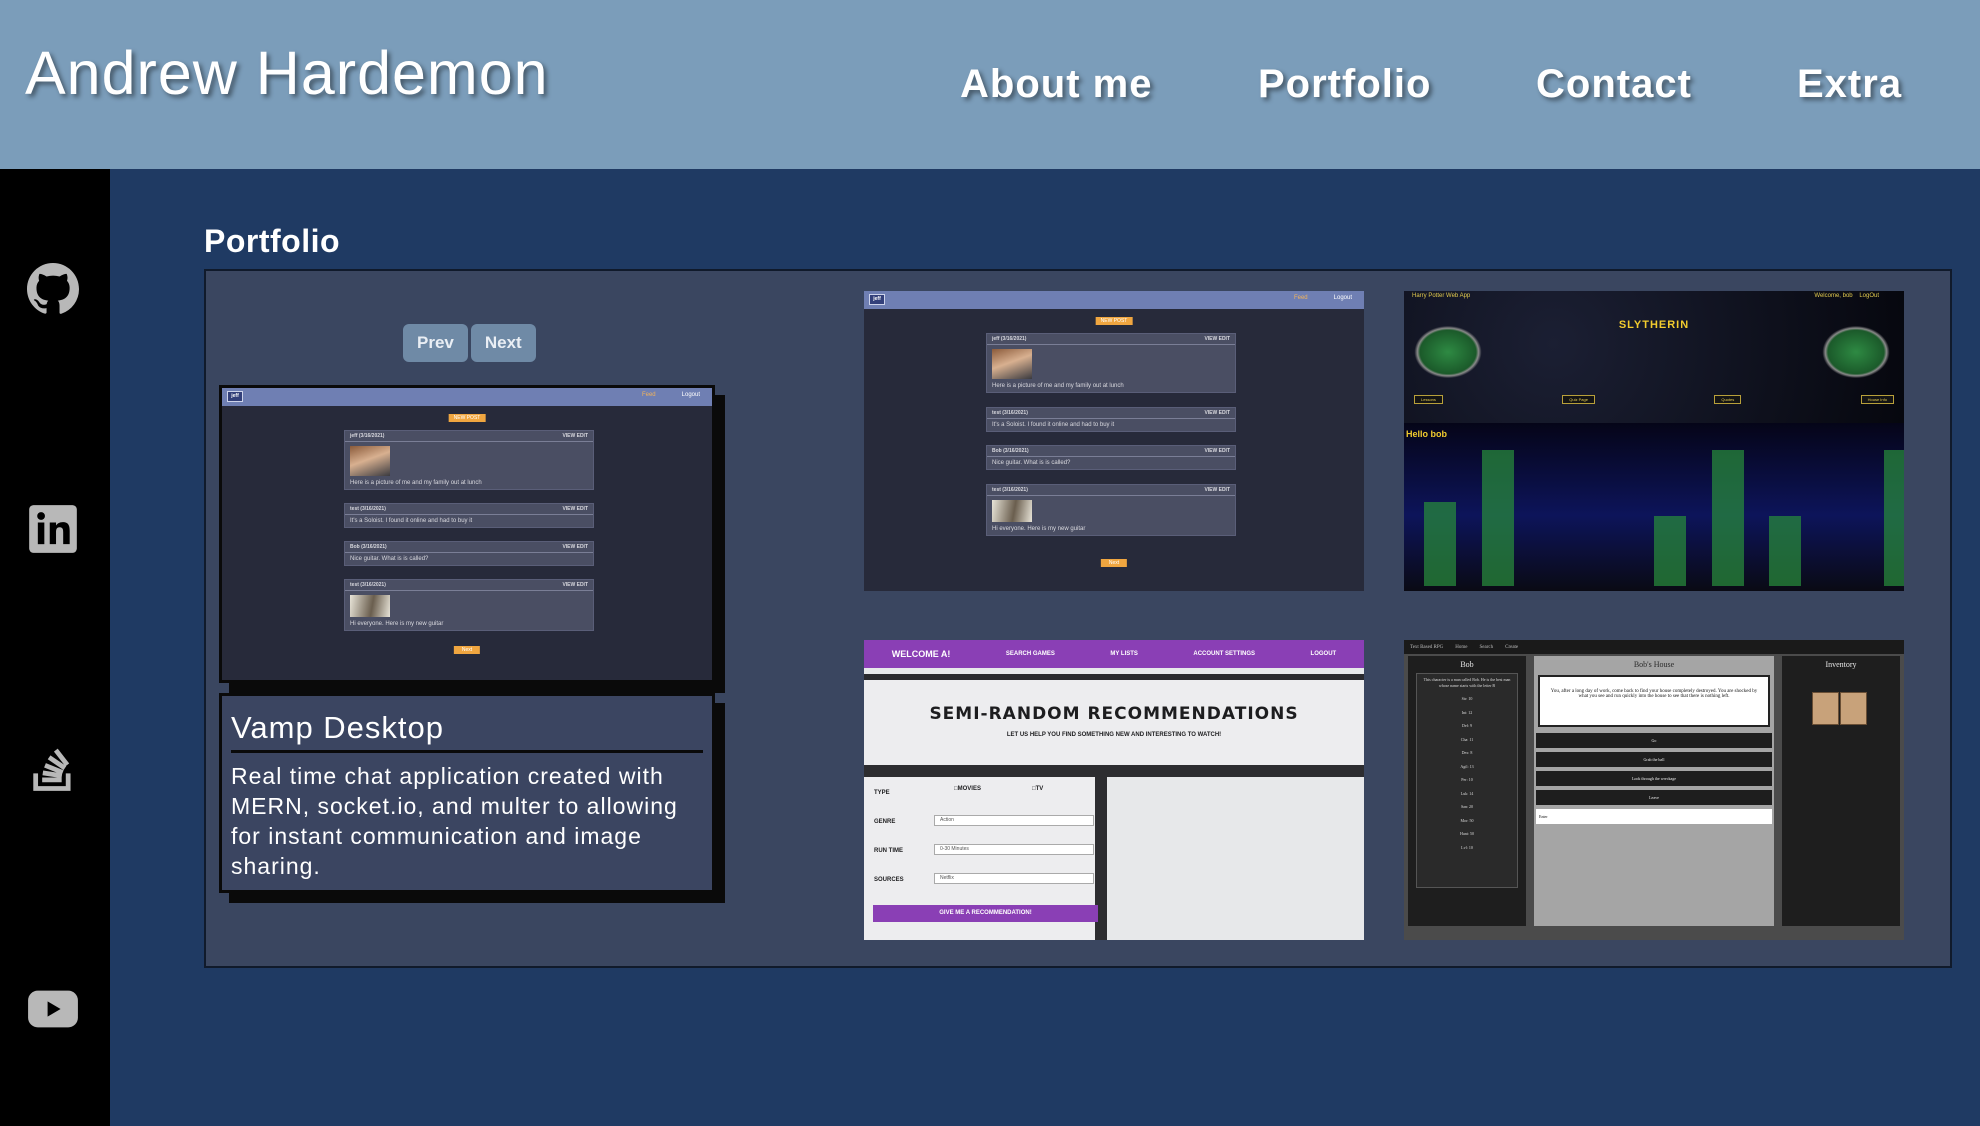  I want to click on stat-line: San: 20, so click(1467, 806).